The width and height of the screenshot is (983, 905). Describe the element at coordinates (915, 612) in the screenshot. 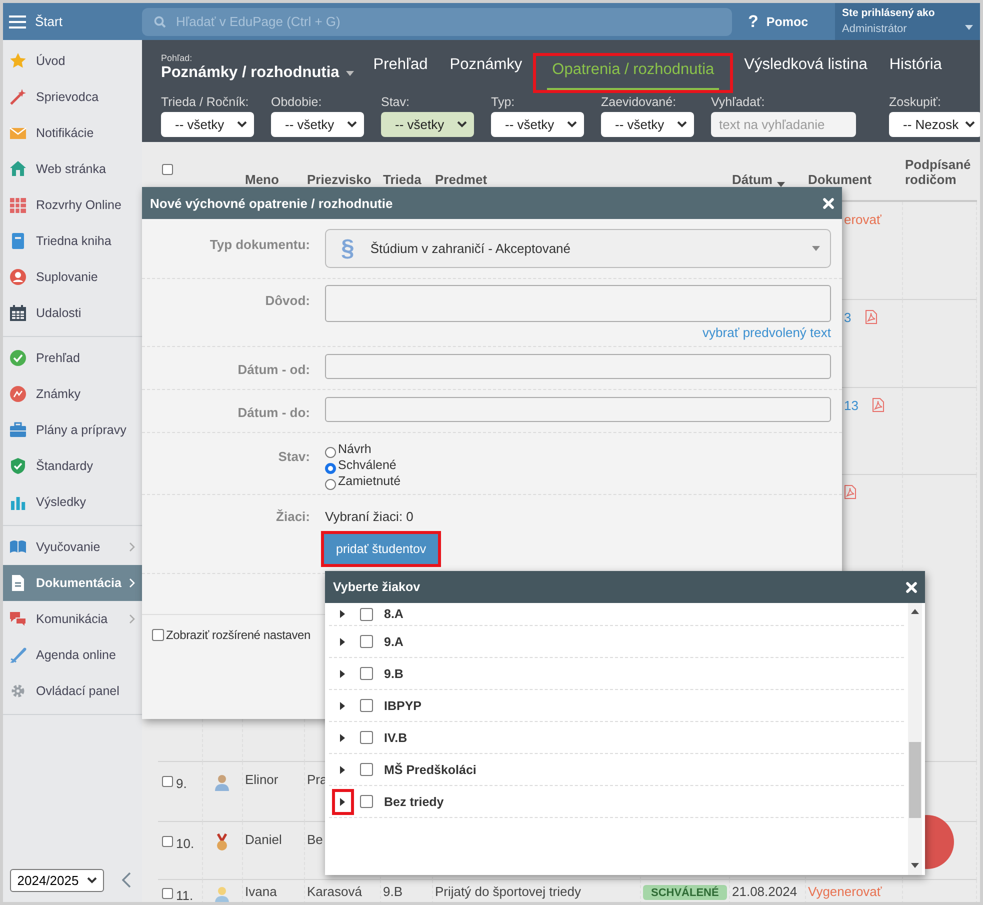

I see `scroll-up-icon` at that location.